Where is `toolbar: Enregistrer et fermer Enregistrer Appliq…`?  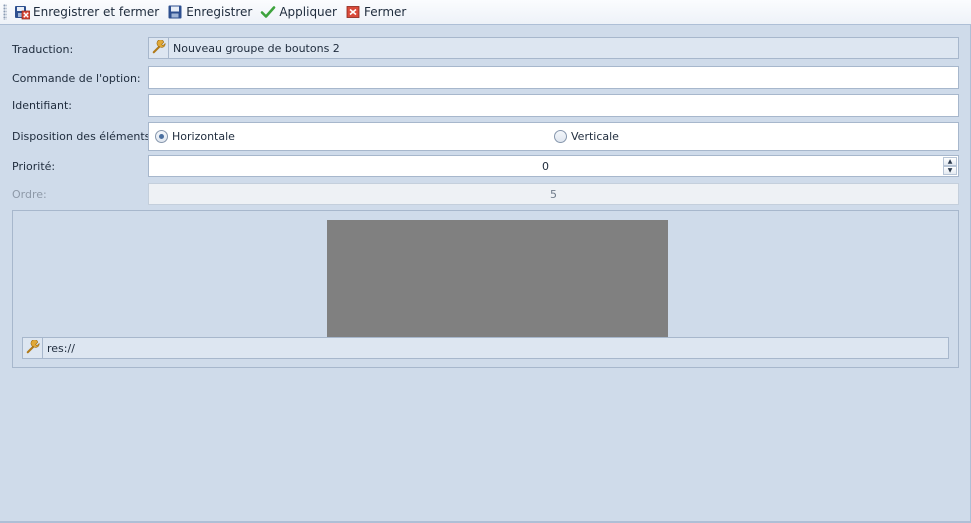
toolbar: Enregistrer et fermer Enregistrer Appliq… is located at coordinates (485, 12).